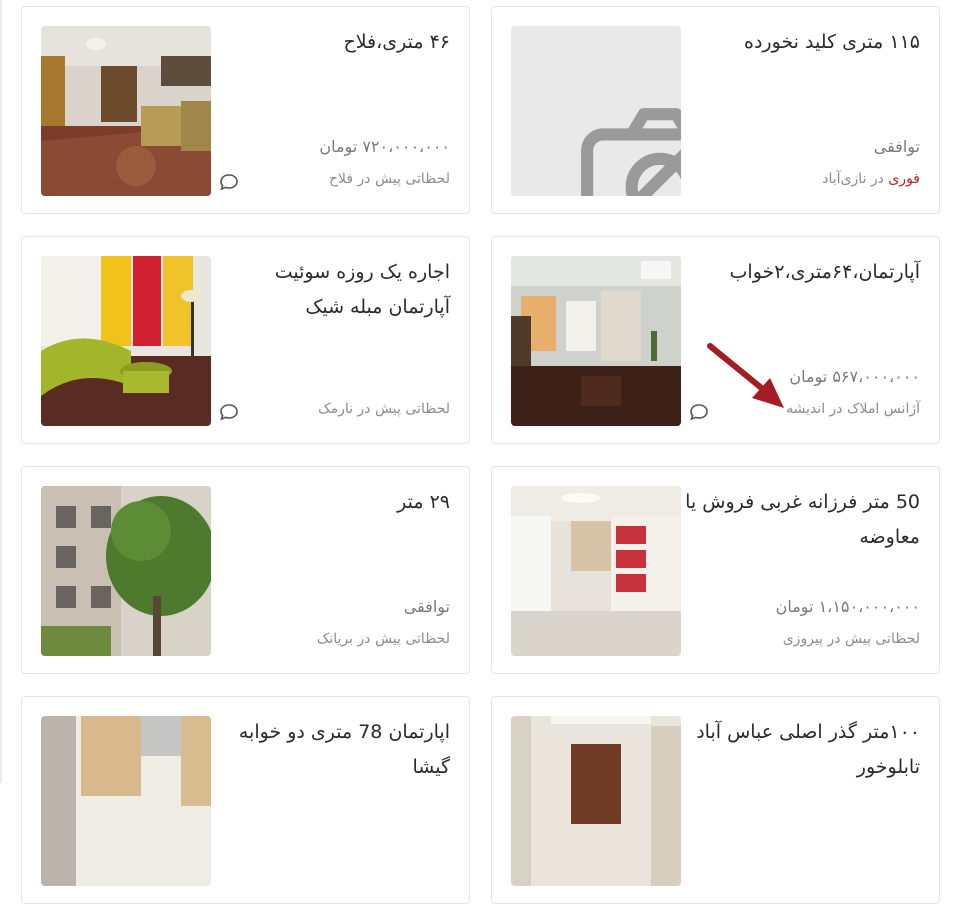 This screenshot has height=904, width=967. Describe the element at coordinates (1, 391) in the screenshot. I see `page-left-divider` at that location.